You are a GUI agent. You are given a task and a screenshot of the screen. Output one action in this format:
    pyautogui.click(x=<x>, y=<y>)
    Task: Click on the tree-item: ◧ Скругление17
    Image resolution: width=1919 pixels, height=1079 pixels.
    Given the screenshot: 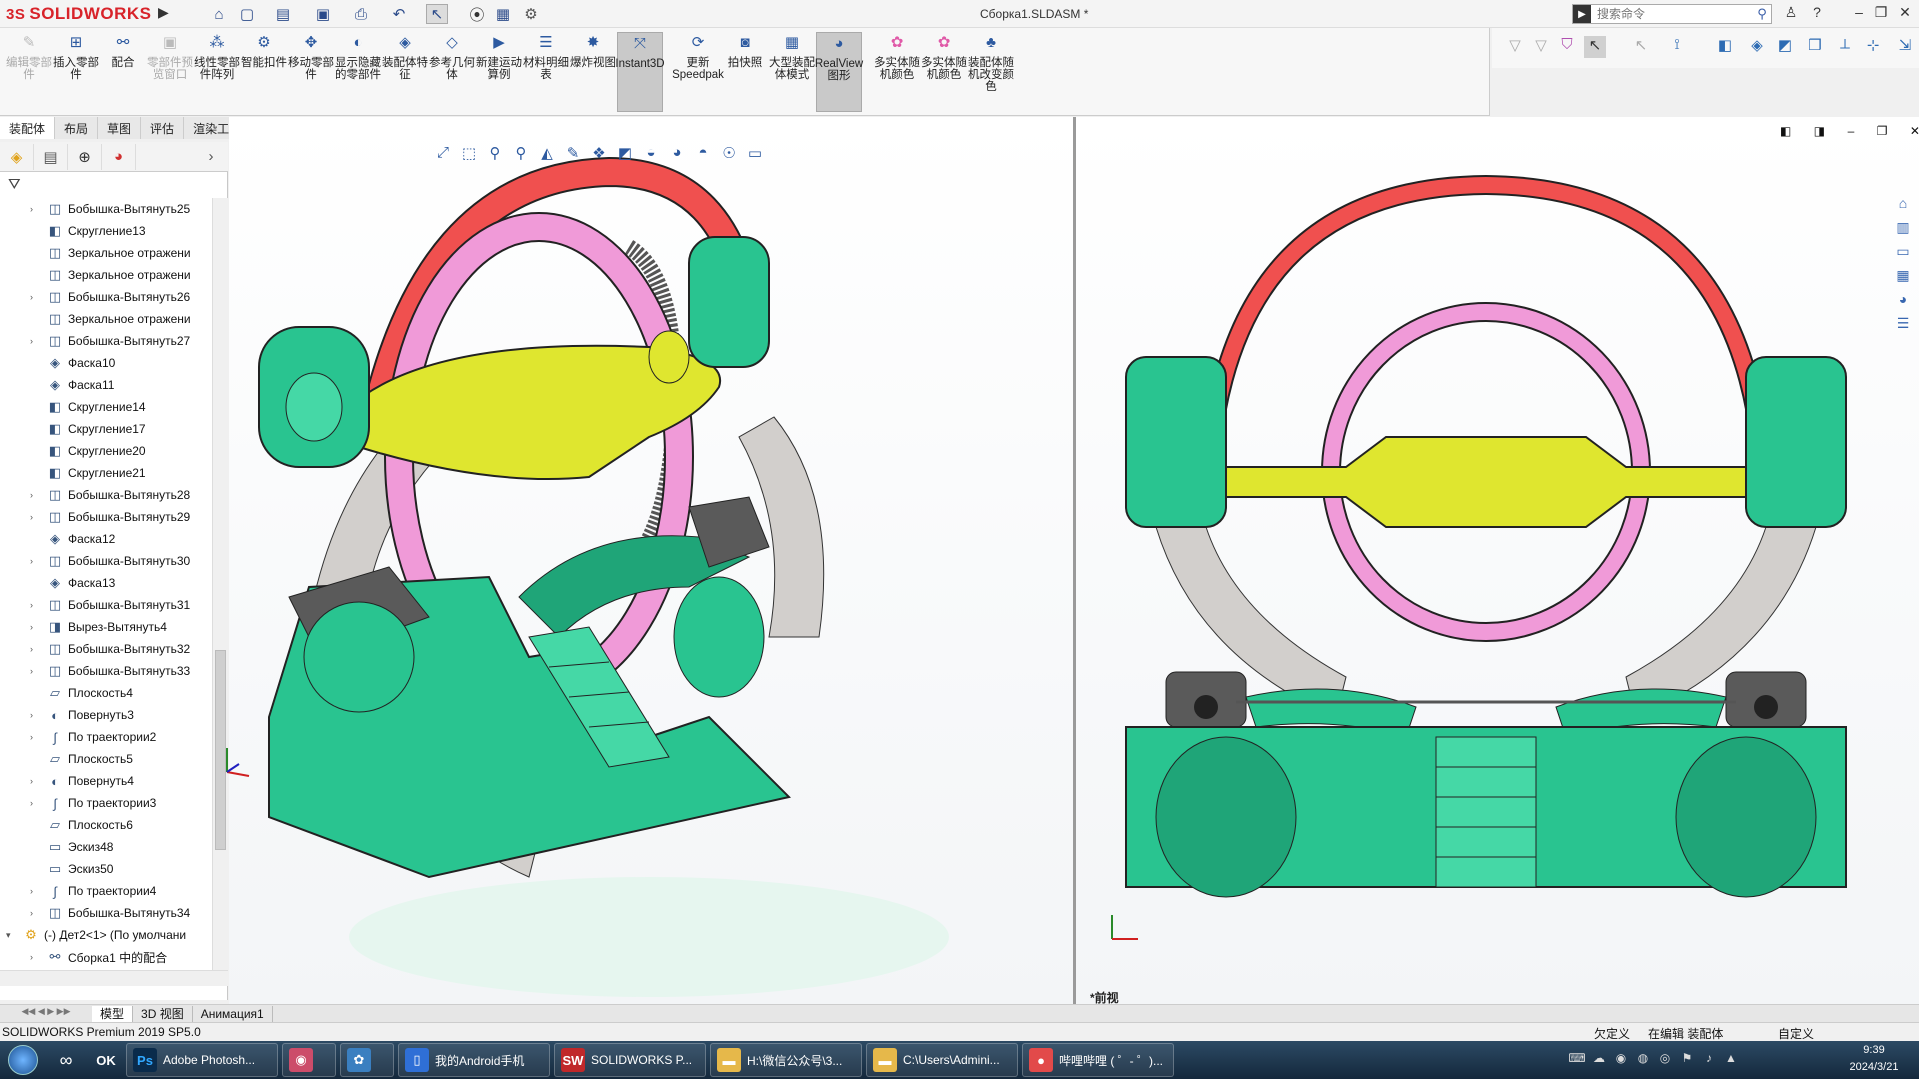 What is the action you would take?
    pyautogui.click(x=106, y=429)
    